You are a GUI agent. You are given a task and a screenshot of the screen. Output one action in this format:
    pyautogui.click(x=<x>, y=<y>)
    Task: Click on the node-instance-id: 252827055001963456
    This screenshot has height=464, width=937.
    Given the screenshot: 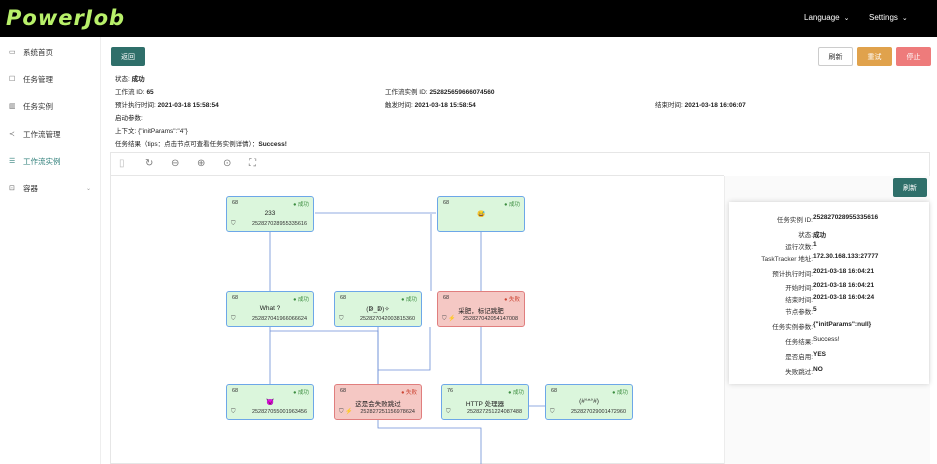 What is the action you would take?
    pyautogui.click(x=279, y=412)
    